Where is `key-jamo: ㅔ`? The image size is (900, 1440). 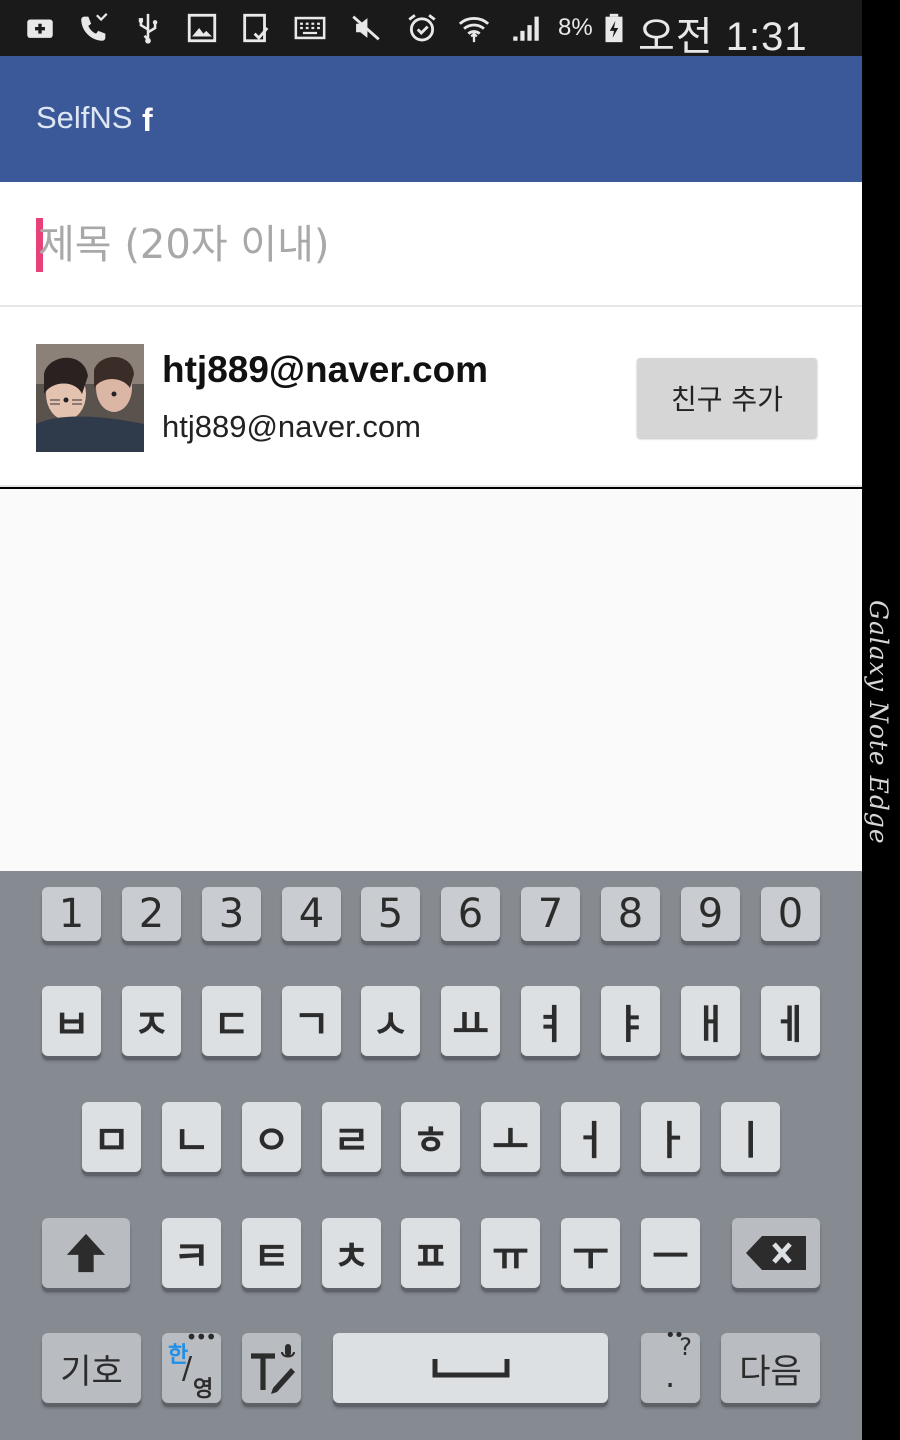 key-jamo: ㅔ is located at coordinates (790, 1021).